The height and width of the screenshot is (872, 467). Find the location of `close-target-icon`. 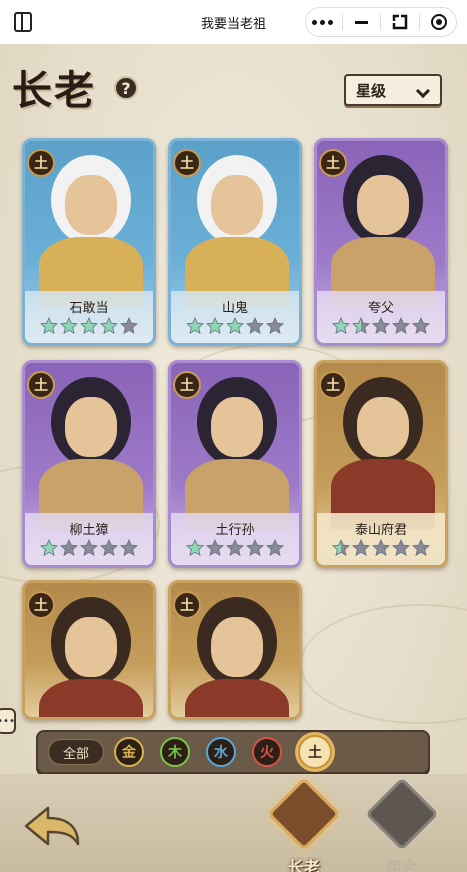

close-target-icon is located at coordinates (439, 22).